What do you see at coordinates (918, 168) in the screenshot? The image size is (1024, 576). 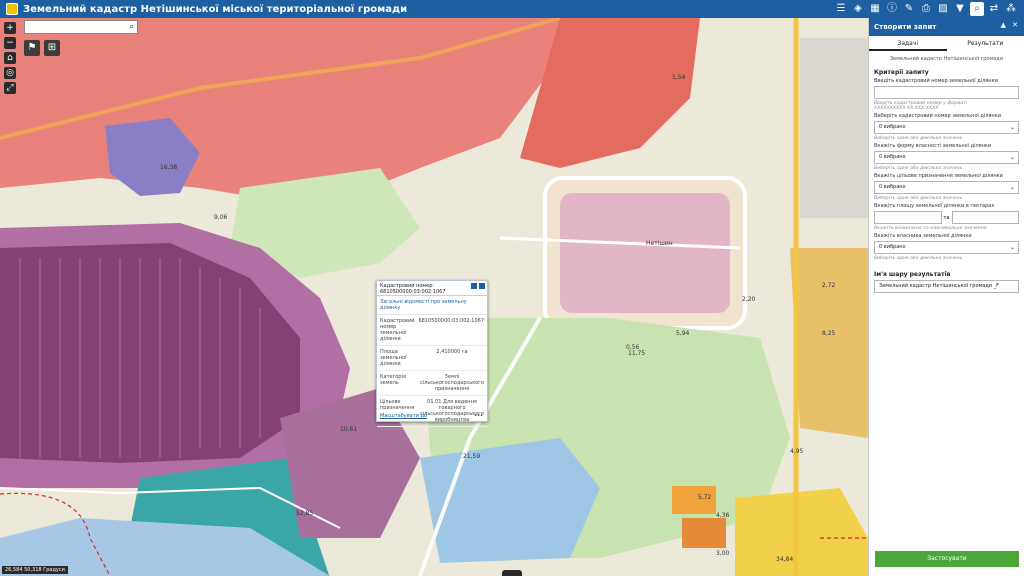 I see `ownership-hint: Виберіть одне або декілька значень` at bounding box center [918, 168].